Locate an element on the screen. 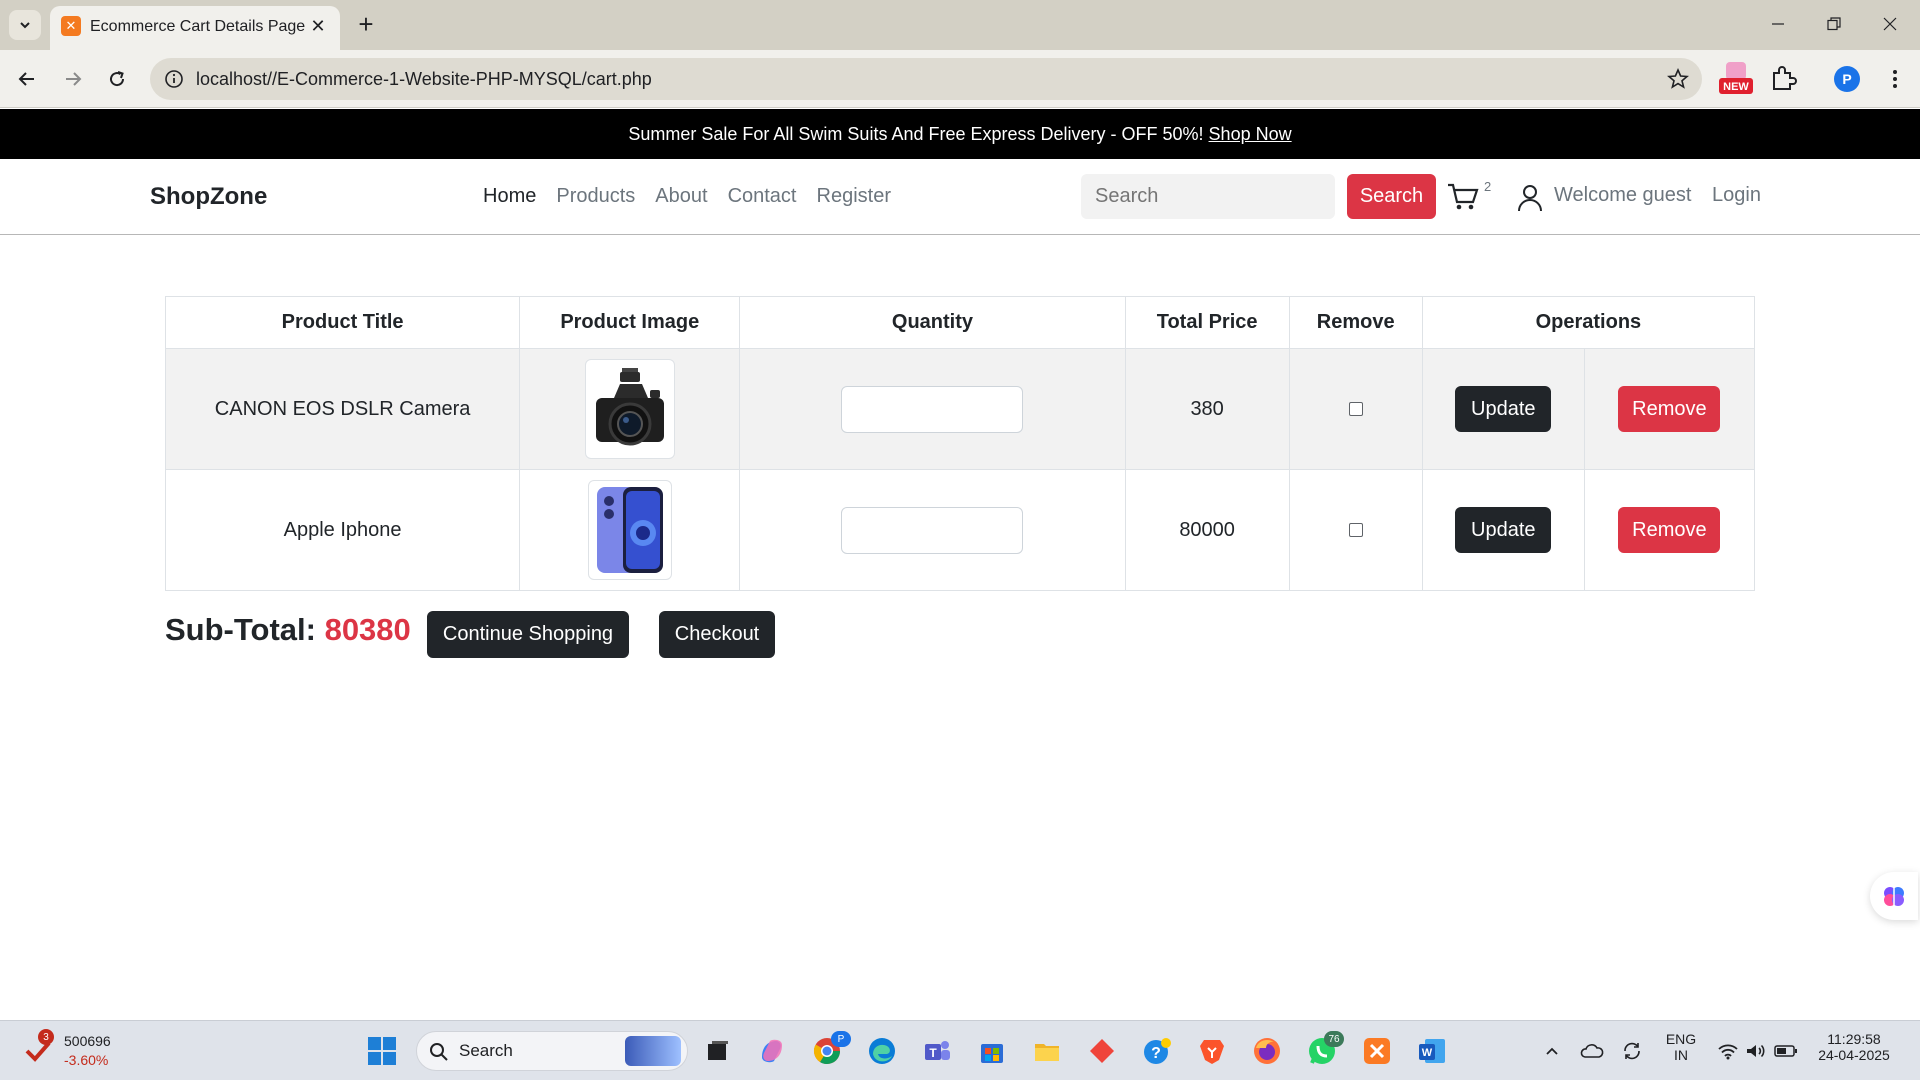 Image resolution: width=1920 pixels, height=1080 pixels. forward-arrow-icon is located at coordinates (73, 79).